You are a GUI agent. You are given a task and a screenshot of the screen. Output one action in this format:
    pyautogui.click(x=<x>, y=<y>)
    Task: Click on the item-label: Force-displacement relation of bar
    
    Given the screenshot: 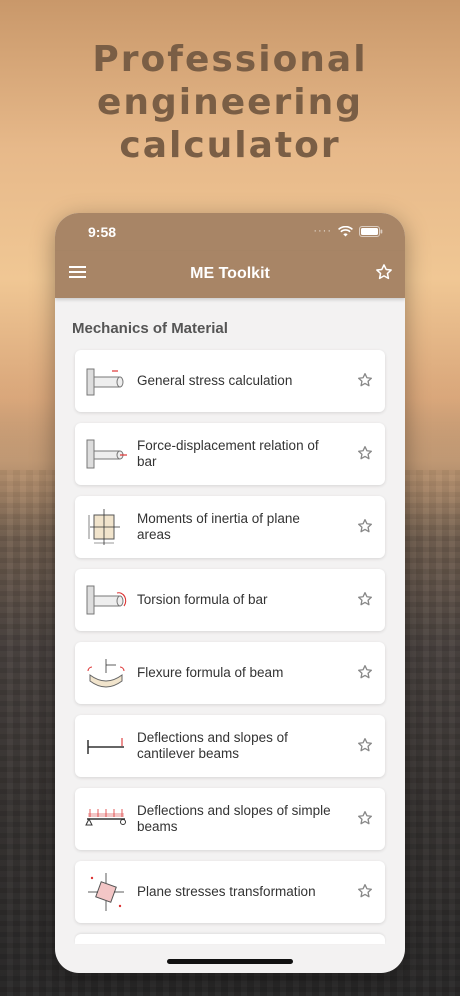 What is the action you would take?
    pyautogui.click(x=228, y=453)
    